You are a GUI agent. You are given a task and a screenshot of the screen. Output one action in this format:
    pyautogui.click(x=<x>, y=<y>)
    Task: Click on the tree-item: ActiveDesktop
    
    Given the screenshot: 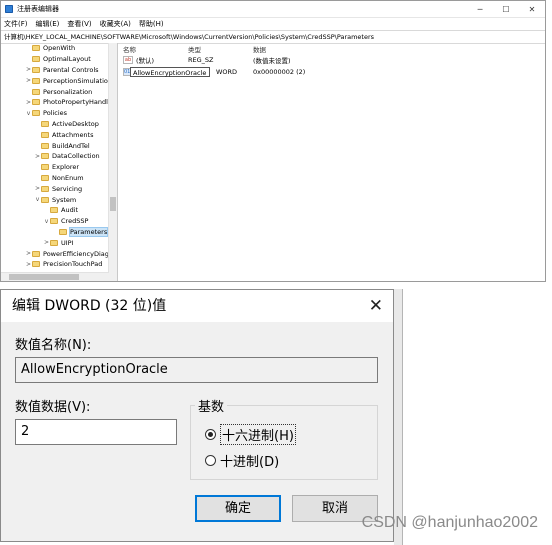 What is the action you would take?
    pyautogui.click(x=66, y=124)
    